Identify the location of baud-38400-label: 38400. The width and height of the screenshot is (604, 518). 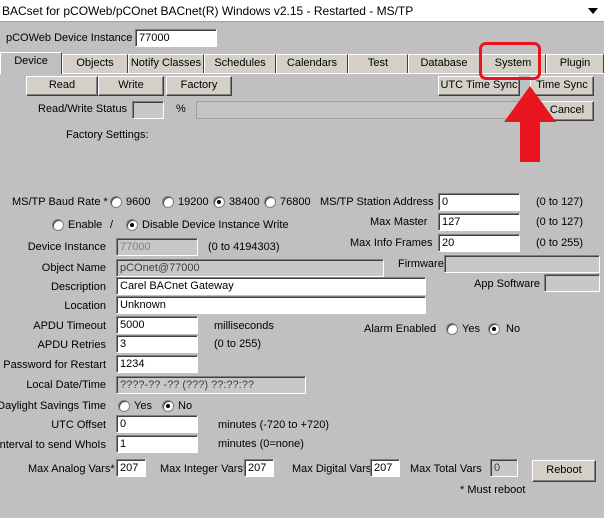
(244, 202).